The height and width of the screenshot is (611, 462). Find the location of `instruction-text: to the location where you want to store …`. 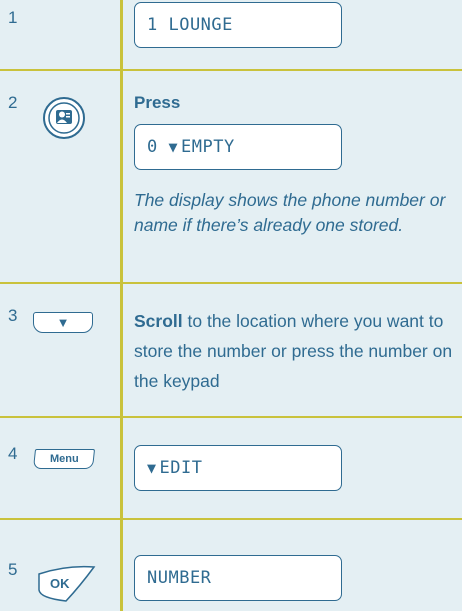

instruction-text: to the location where you want to store … is located at coordinates (293, 351).